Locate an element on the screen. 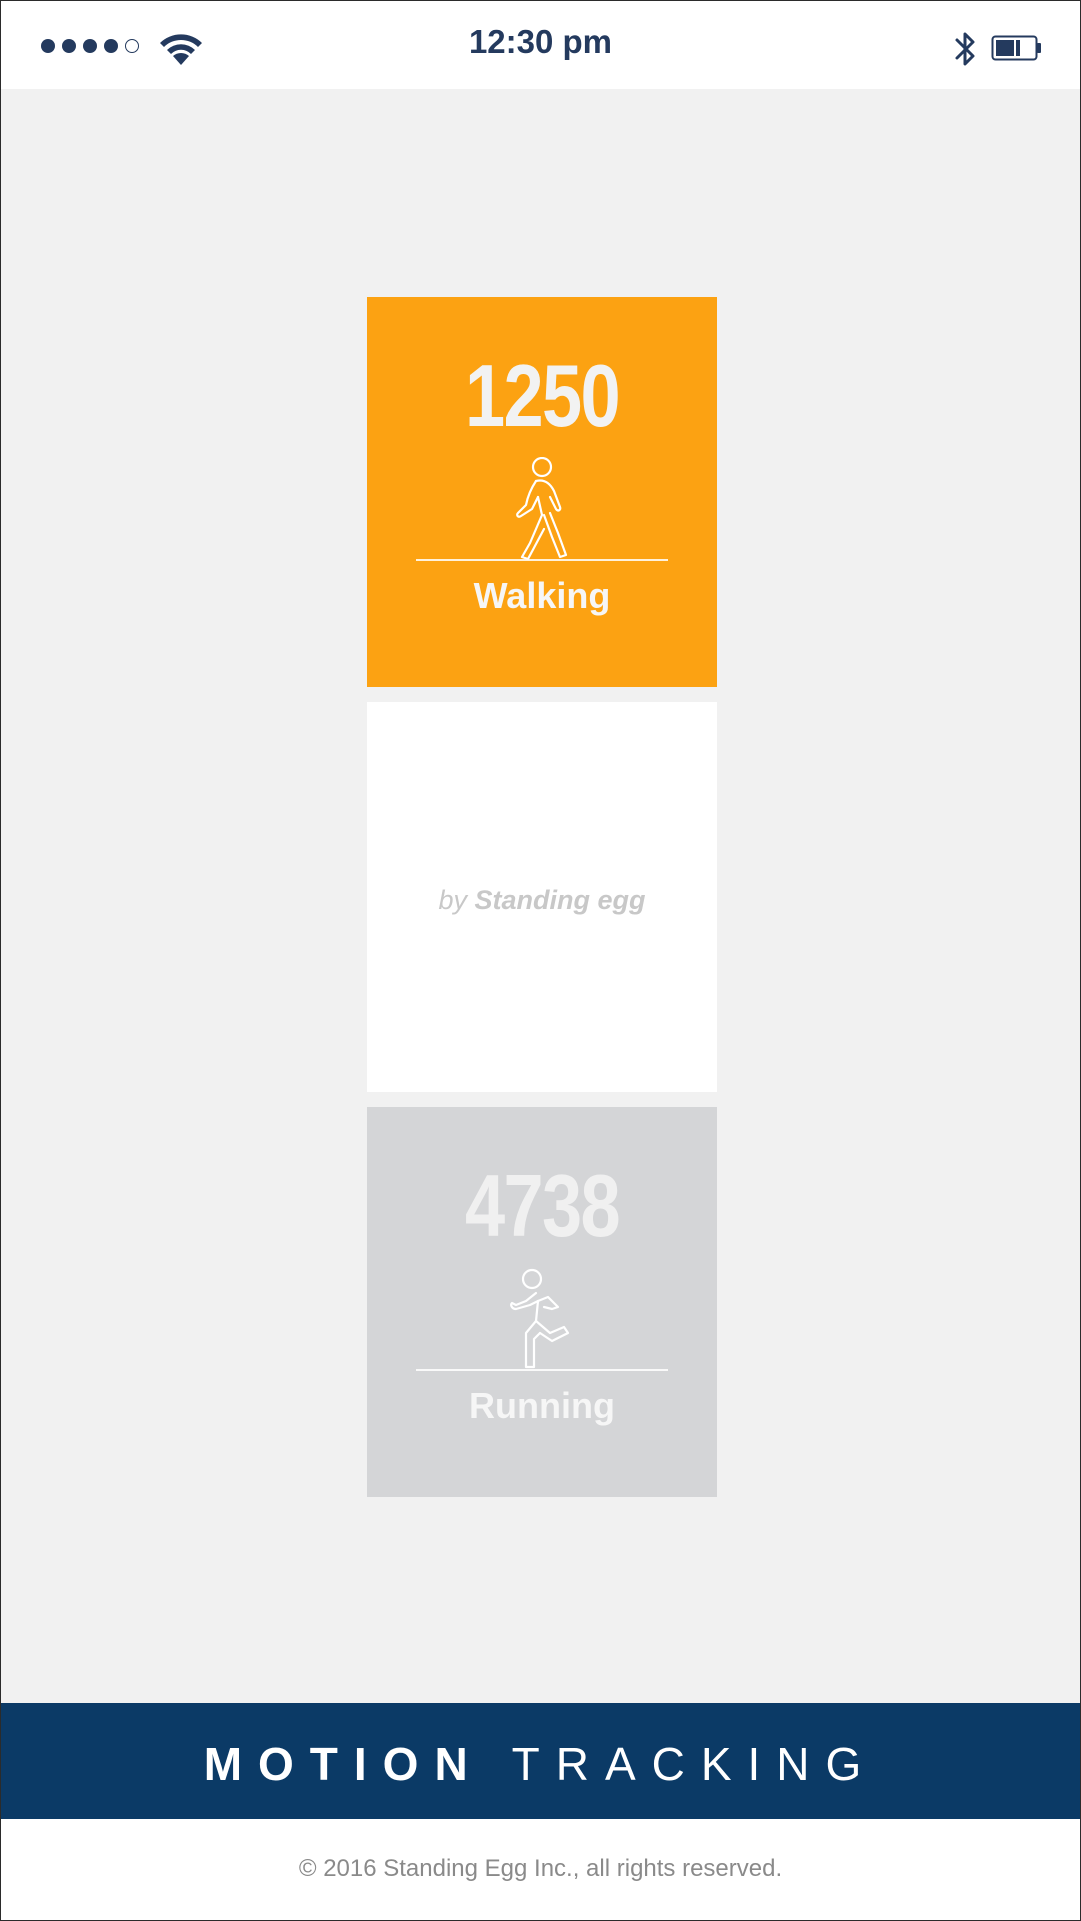 The height and width of the screenshot is (1921, 1081). bluetooth-icon is located at coordinates (965, 49).